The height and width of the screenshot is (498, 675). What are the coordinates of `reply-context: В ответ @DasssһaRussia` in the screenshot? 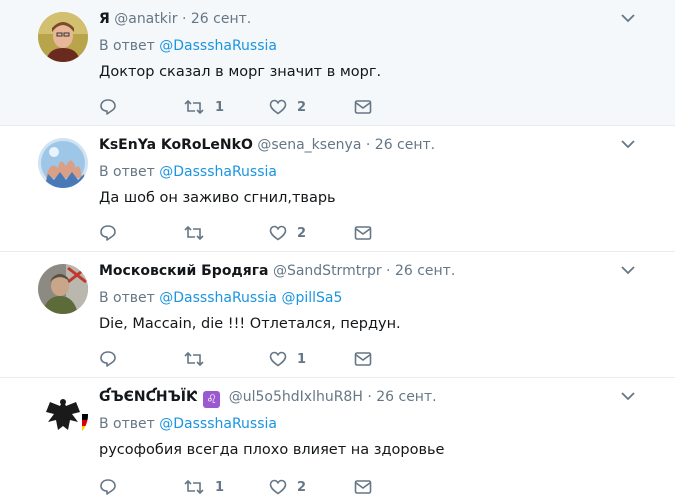 It's located at (188, 424).